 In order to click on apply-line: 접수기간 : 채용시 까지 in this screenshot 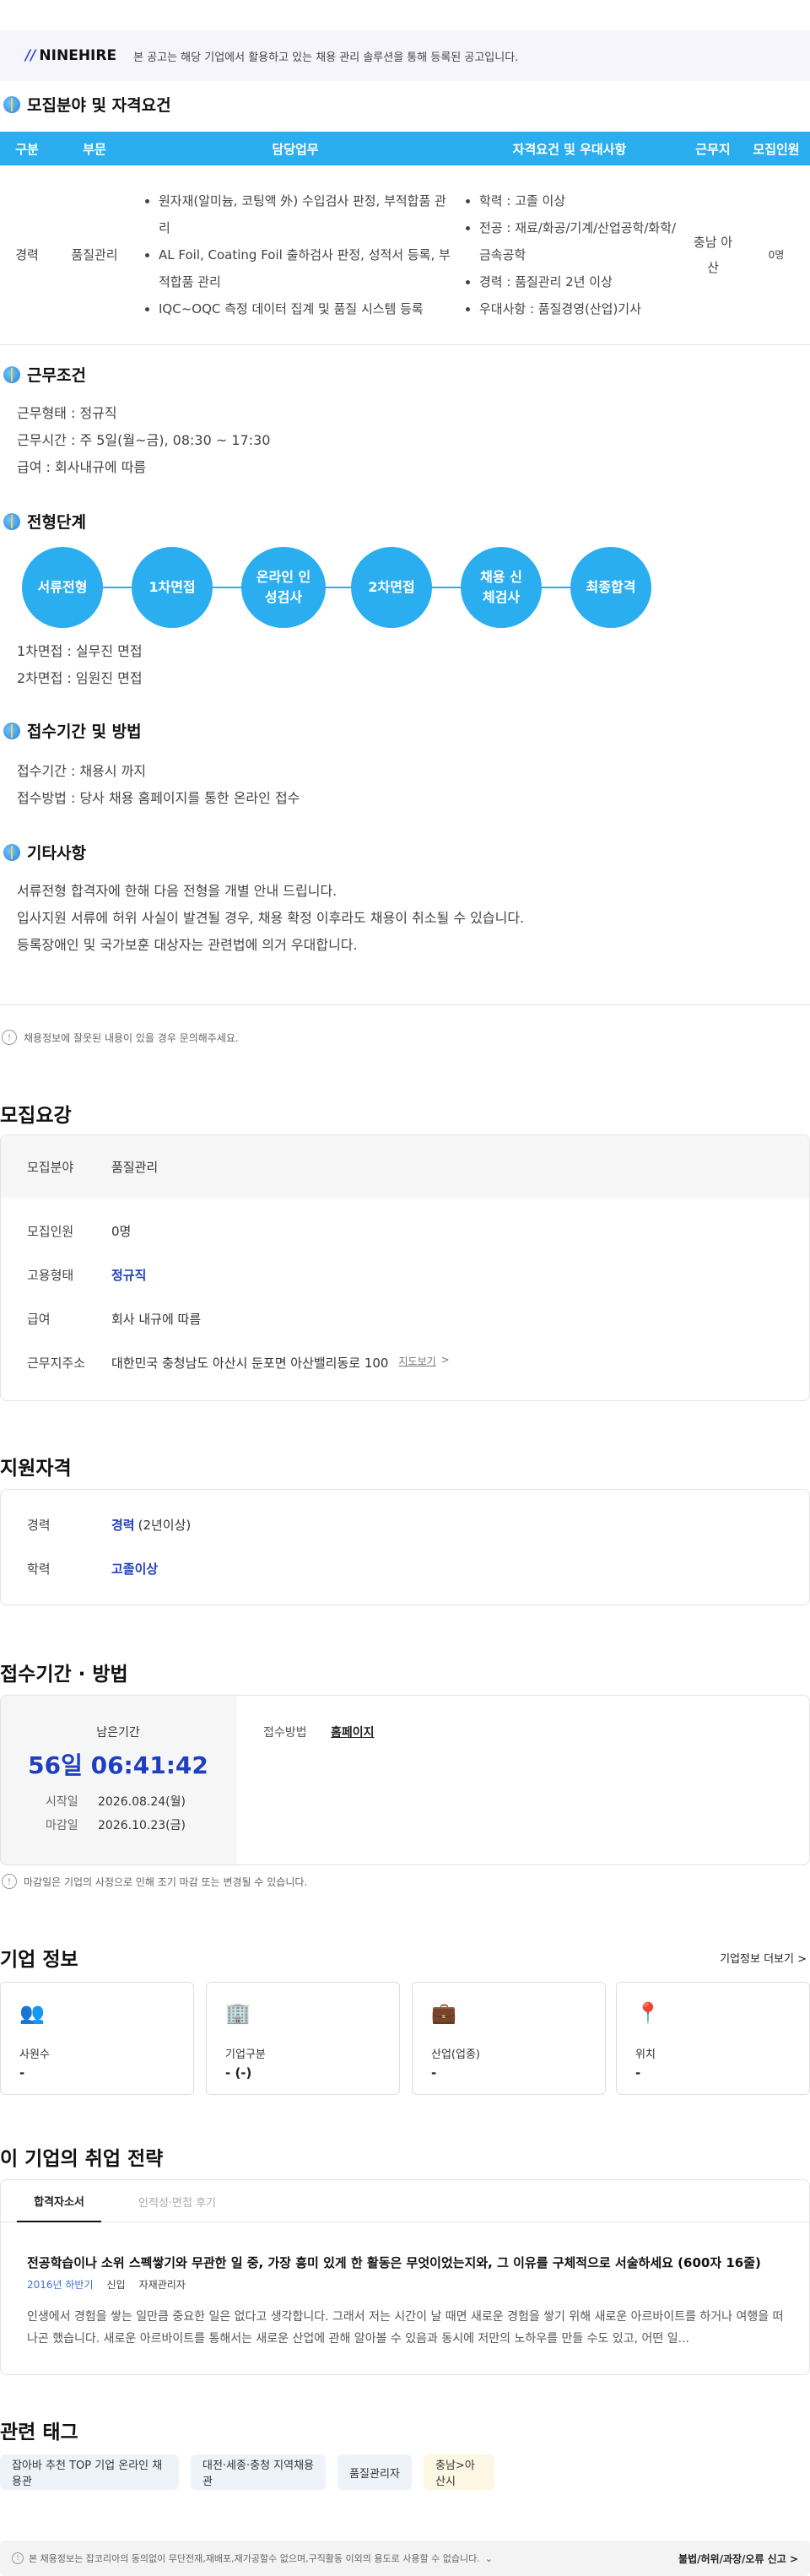, I will do `click(82, 771)`.